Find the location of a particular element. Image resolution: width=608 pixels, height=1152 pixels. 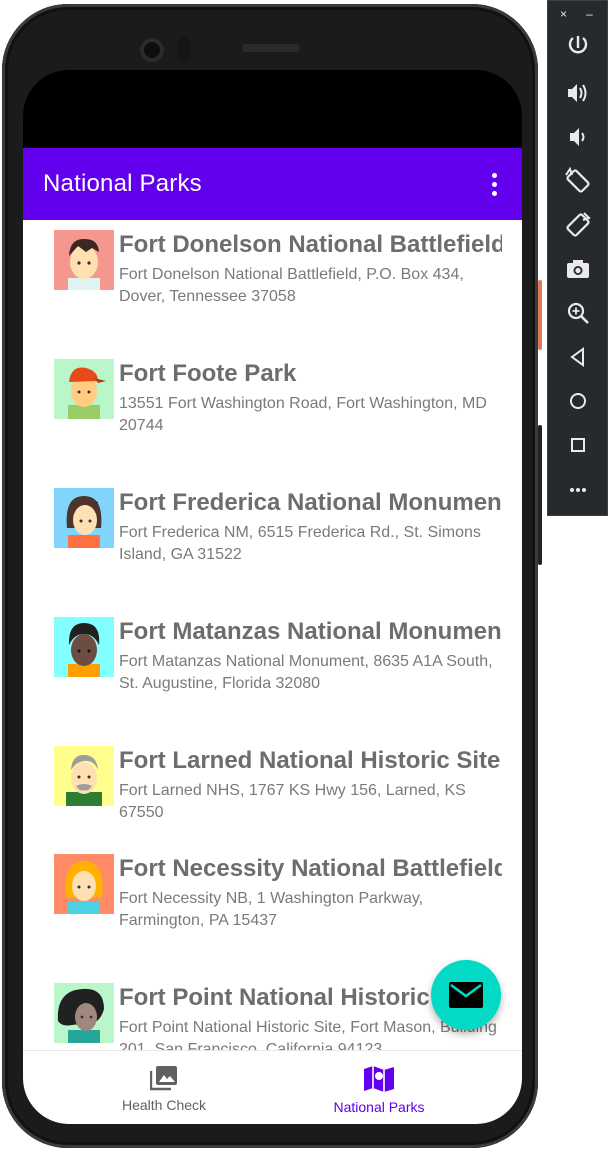

zoom-button is located at coordinates (578, 313).